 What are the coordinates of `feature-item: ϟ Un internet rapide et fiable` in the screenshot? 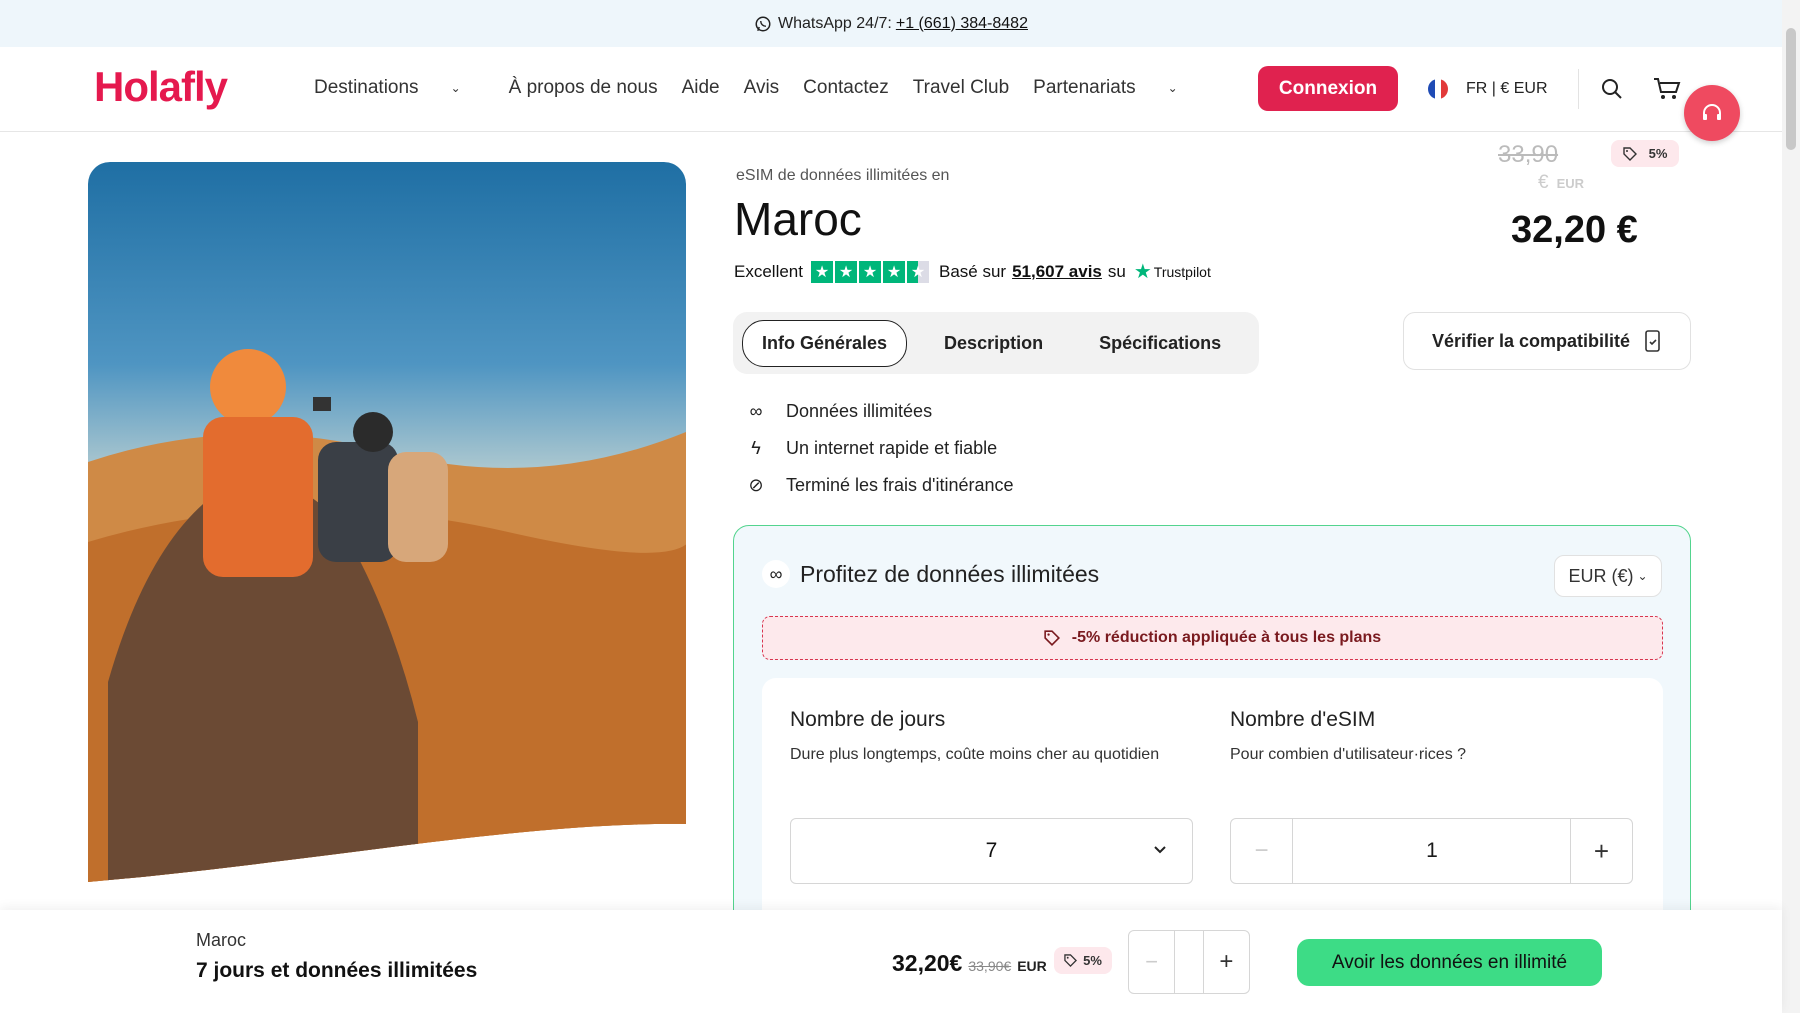 It's located at (879, 448).